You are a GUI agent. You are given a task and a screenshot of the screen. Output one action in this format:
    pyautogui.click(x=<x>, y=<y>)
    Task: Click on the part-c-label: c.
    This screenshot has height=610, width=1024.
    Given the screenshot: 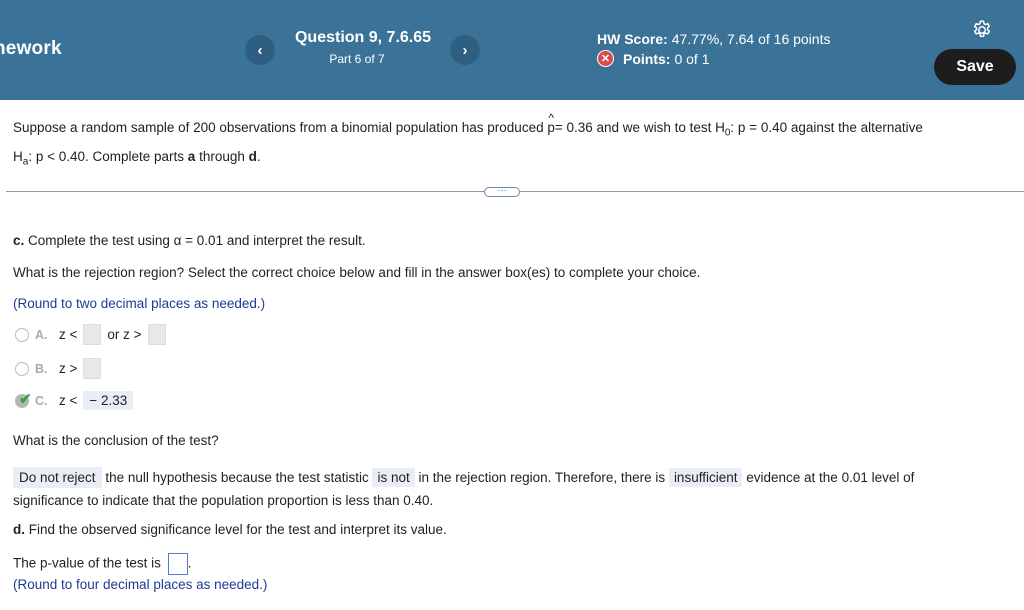 What is the action you would take?
    pyautogui.click(x=19, y=240)
    